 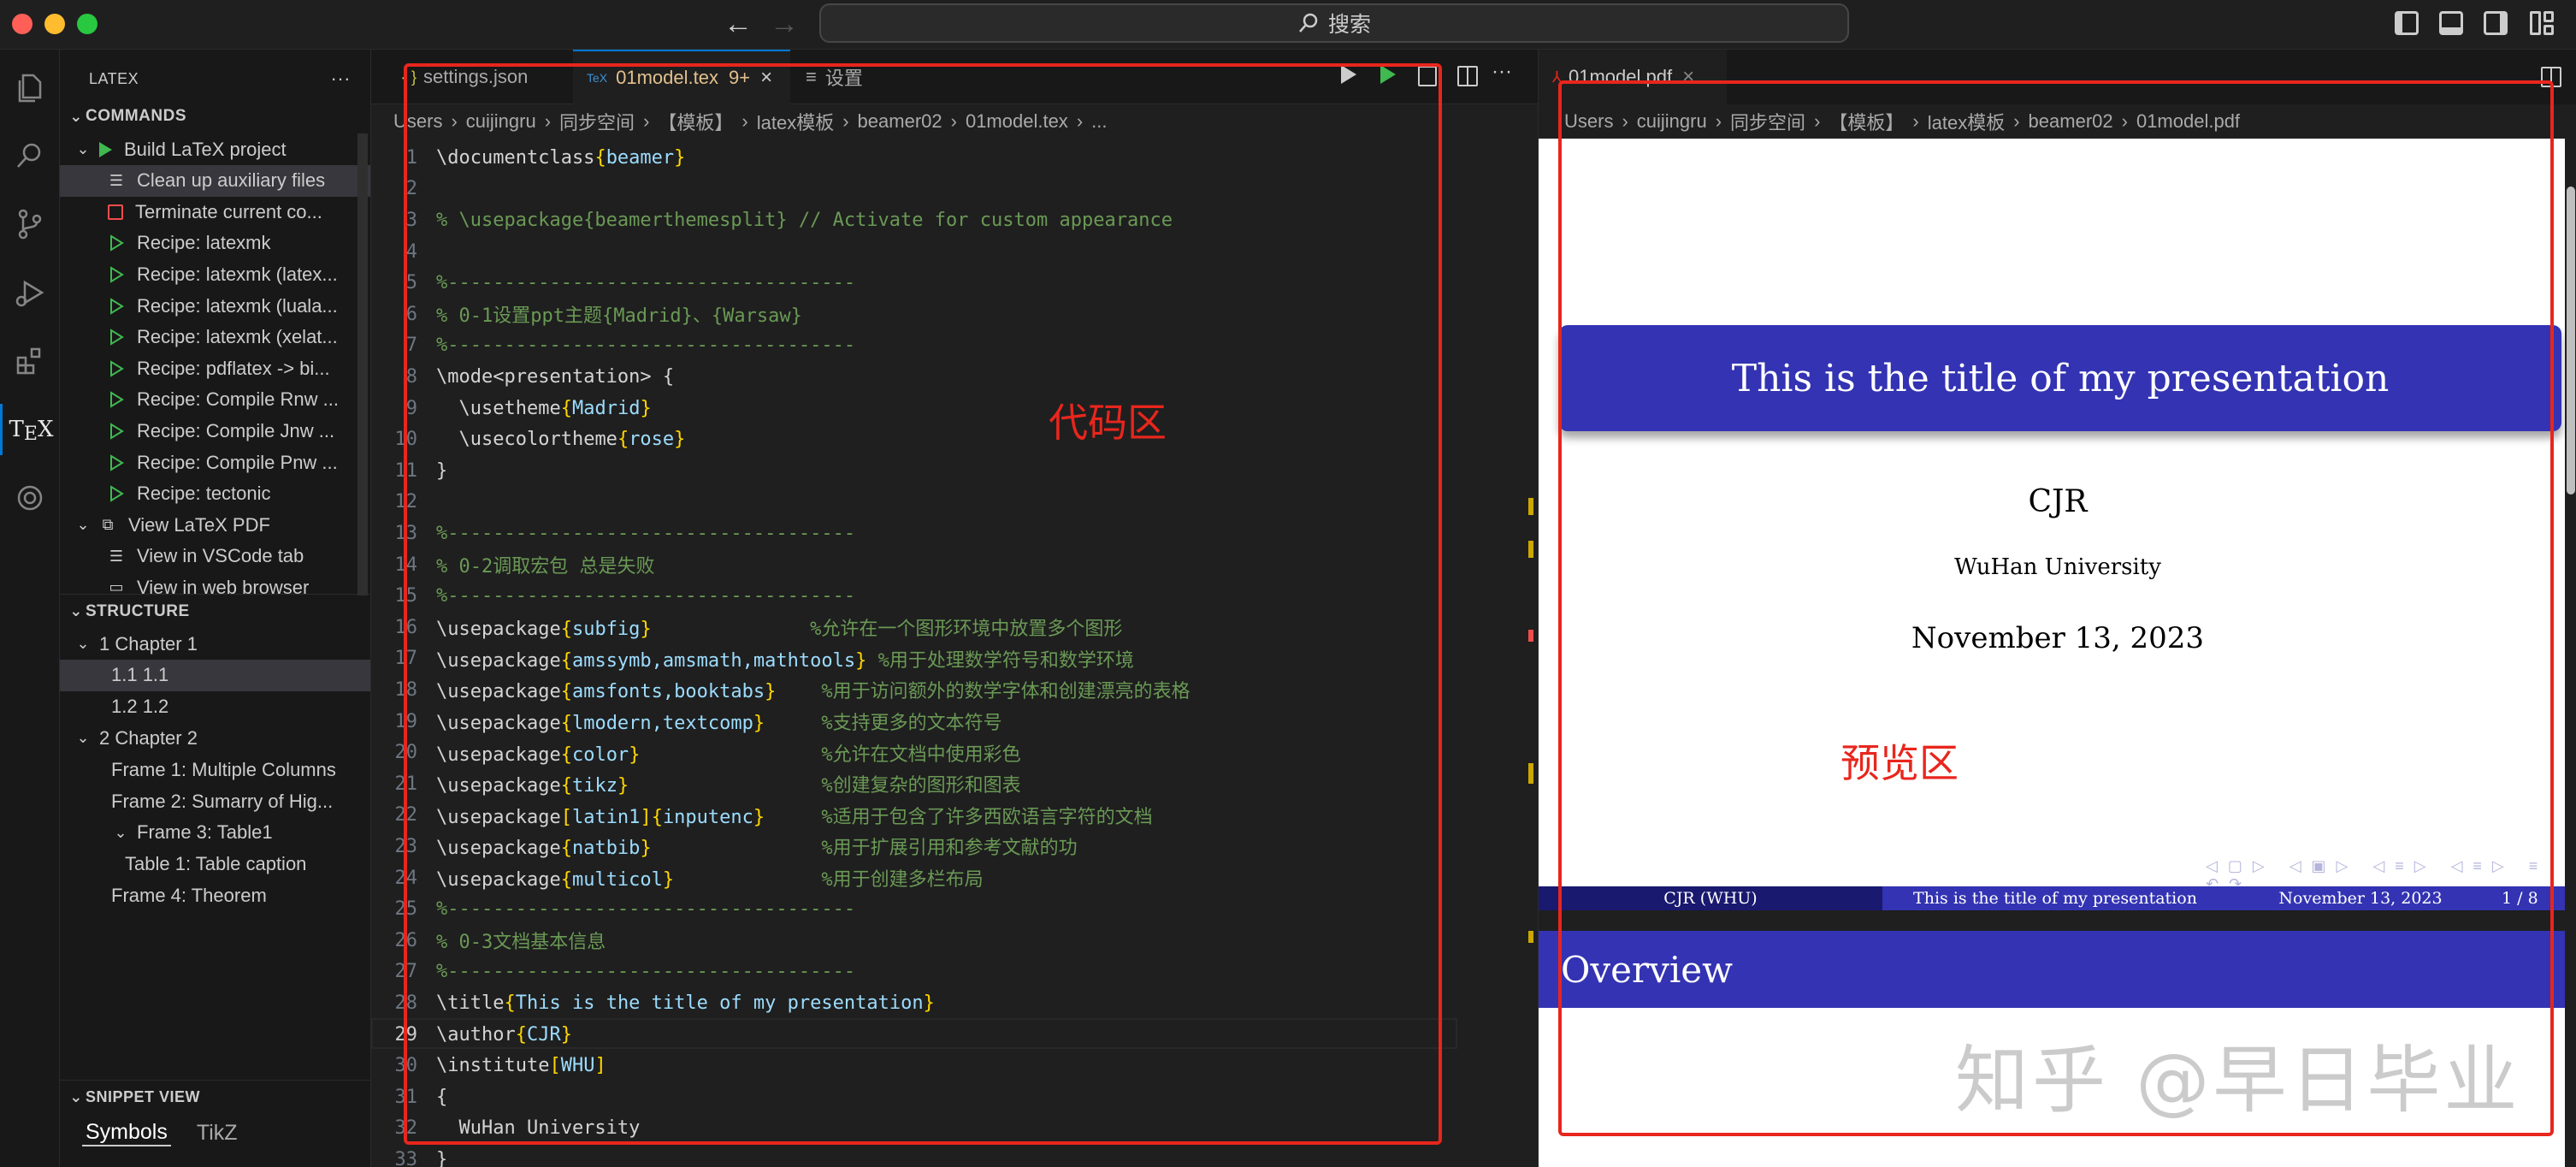 What do you see at coordinates (87, 24) in the screenshot?
I see `zoom-window-button` at bounding box center [87, 24].